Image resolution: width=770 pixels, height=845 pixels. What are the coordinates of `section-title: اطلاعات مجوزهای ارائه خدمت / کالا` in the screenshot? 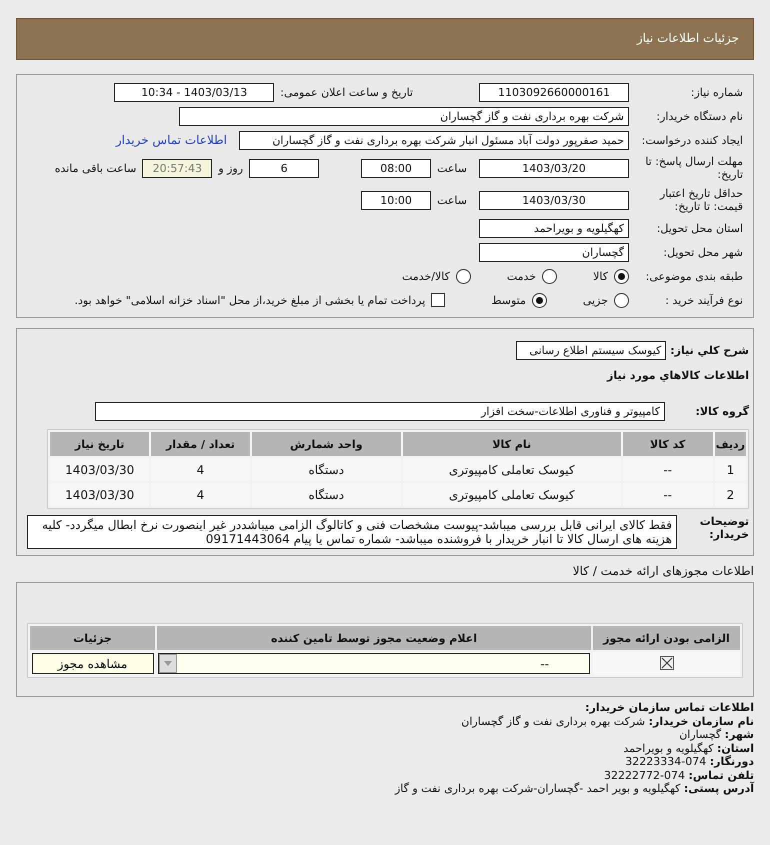 It's located at (663, 571).